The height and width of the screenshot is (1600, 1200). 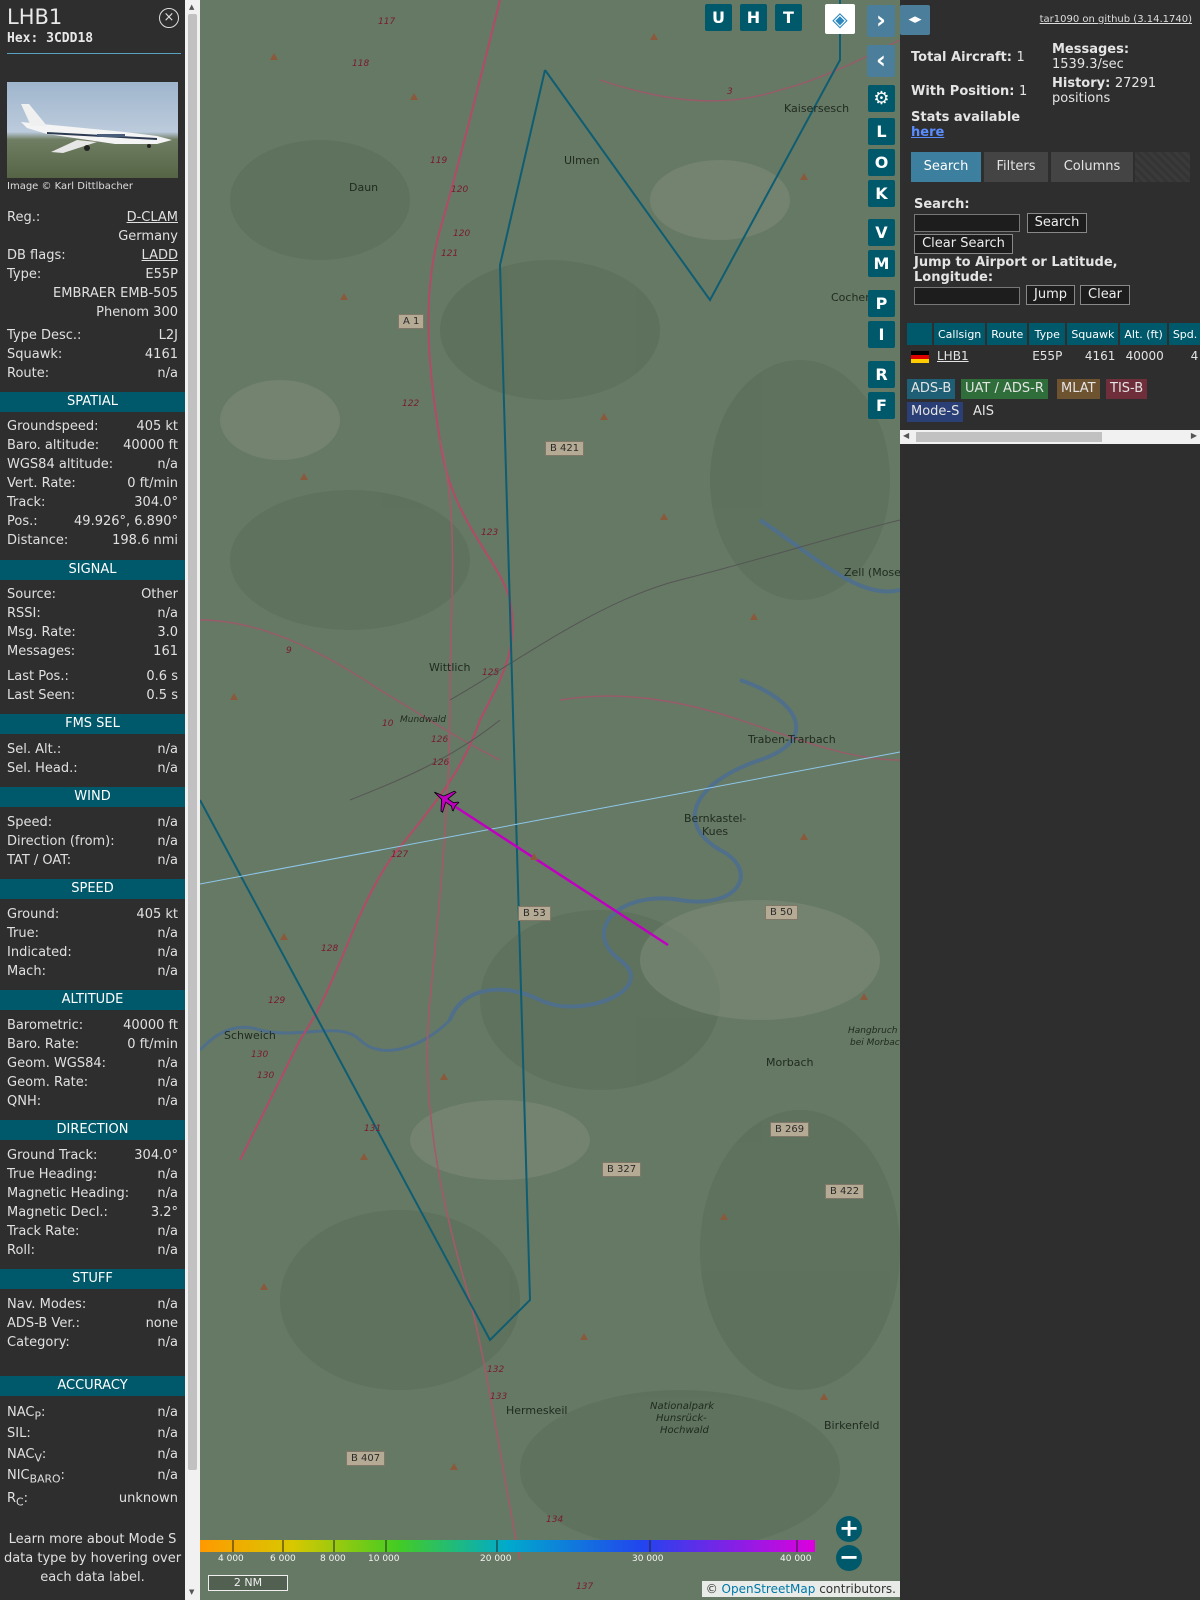 What do you see at coordinates (283, 1559) in the screenshot?
I see `altitude-tick-label: 6 000` at bounding box center [283, 1559].